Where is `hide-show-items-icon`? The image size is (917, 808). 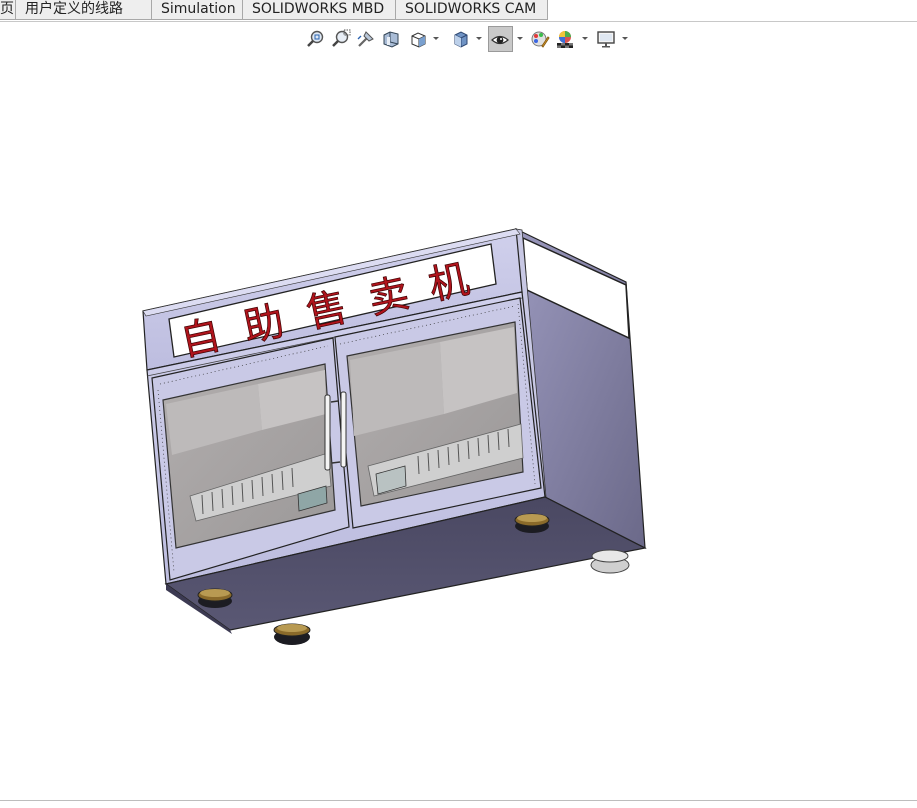 hide-show-items-icon is located at coordinates (500, 40).